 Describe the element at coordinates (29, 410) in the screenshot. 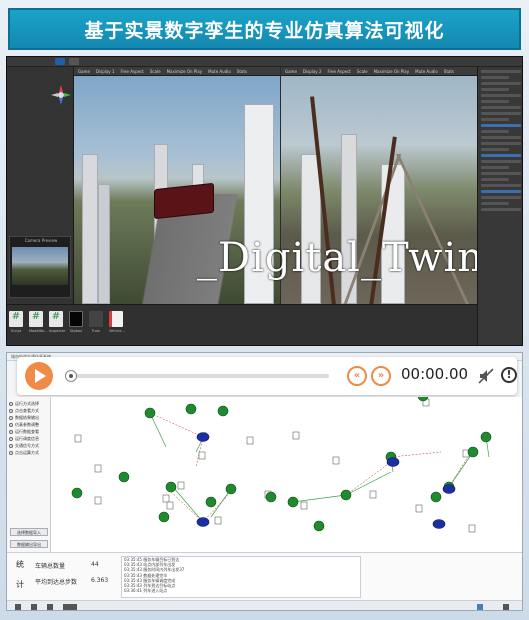

I see `option-item: 点击查看方式` at that location.